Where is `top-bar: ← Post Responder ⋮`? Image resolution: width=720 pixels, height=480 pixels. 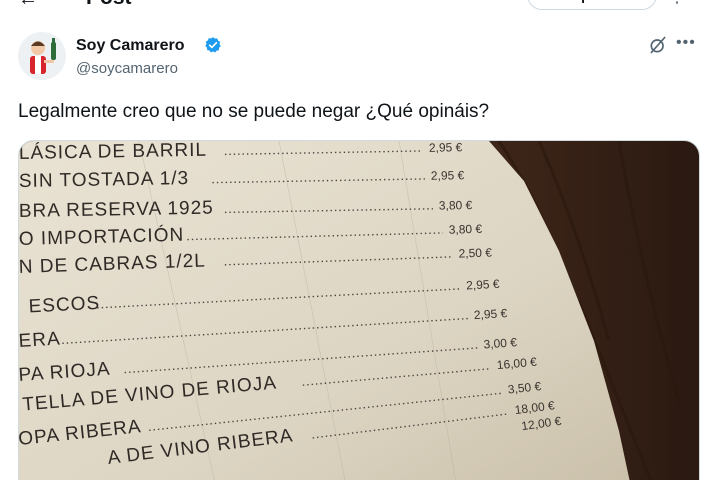 top-bar: ← Post Responder ⋮ is located at coordinates (360, 6).